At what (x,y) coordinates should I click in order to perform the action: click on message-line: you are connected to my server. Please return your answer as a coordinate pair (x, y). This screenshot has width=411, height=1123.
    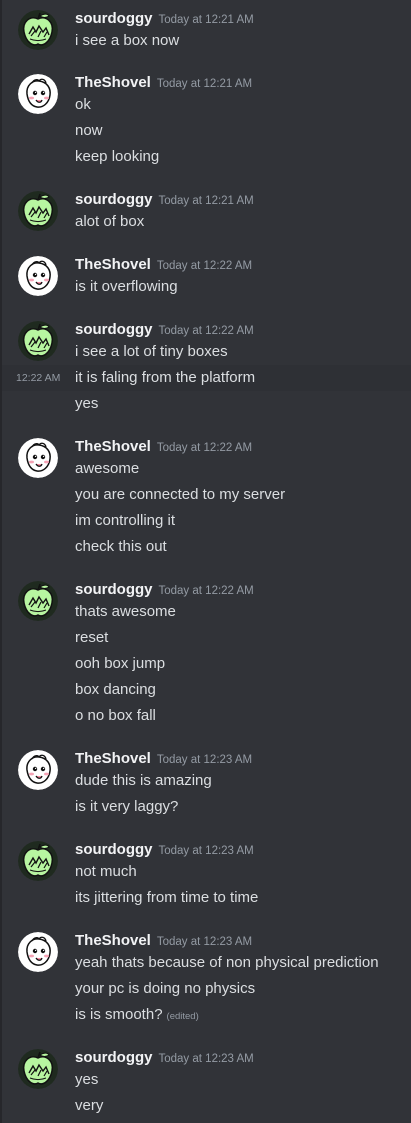
    Looking at the image, I should click on (180, 494).